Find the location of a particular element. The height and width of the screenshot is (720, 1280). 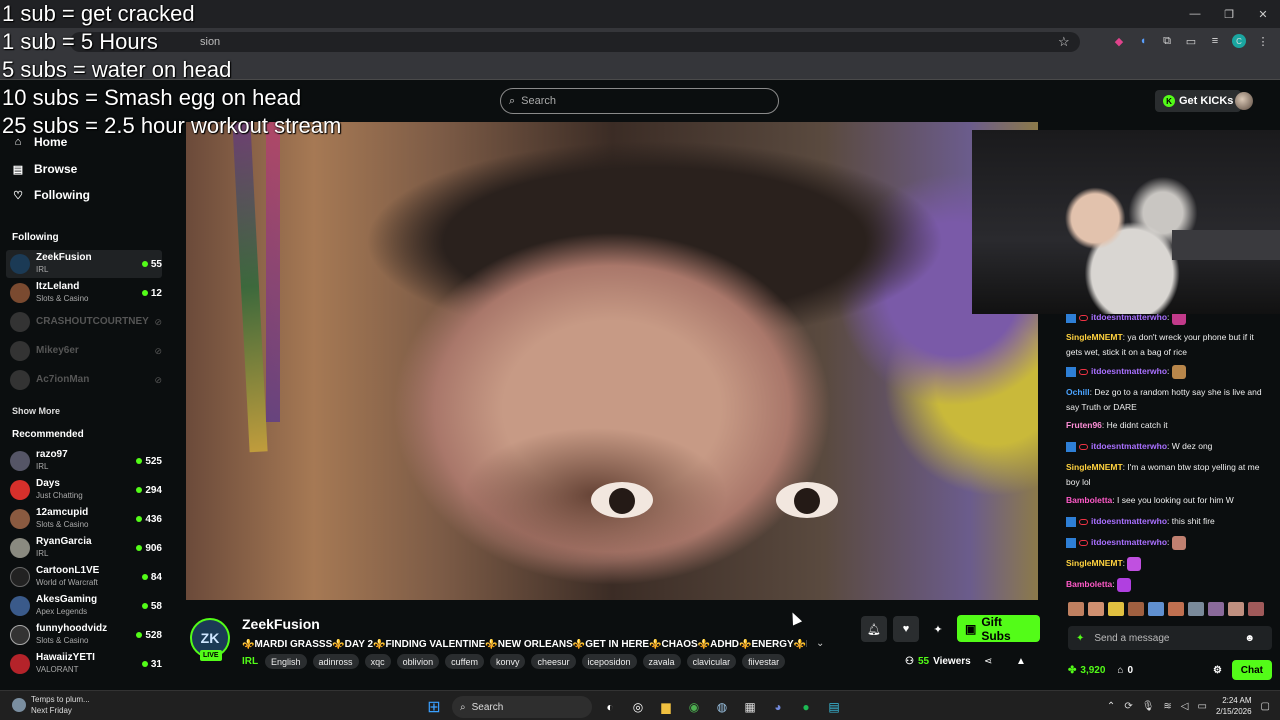

report-icon: ▲ is located at coordinates (1021, 661).